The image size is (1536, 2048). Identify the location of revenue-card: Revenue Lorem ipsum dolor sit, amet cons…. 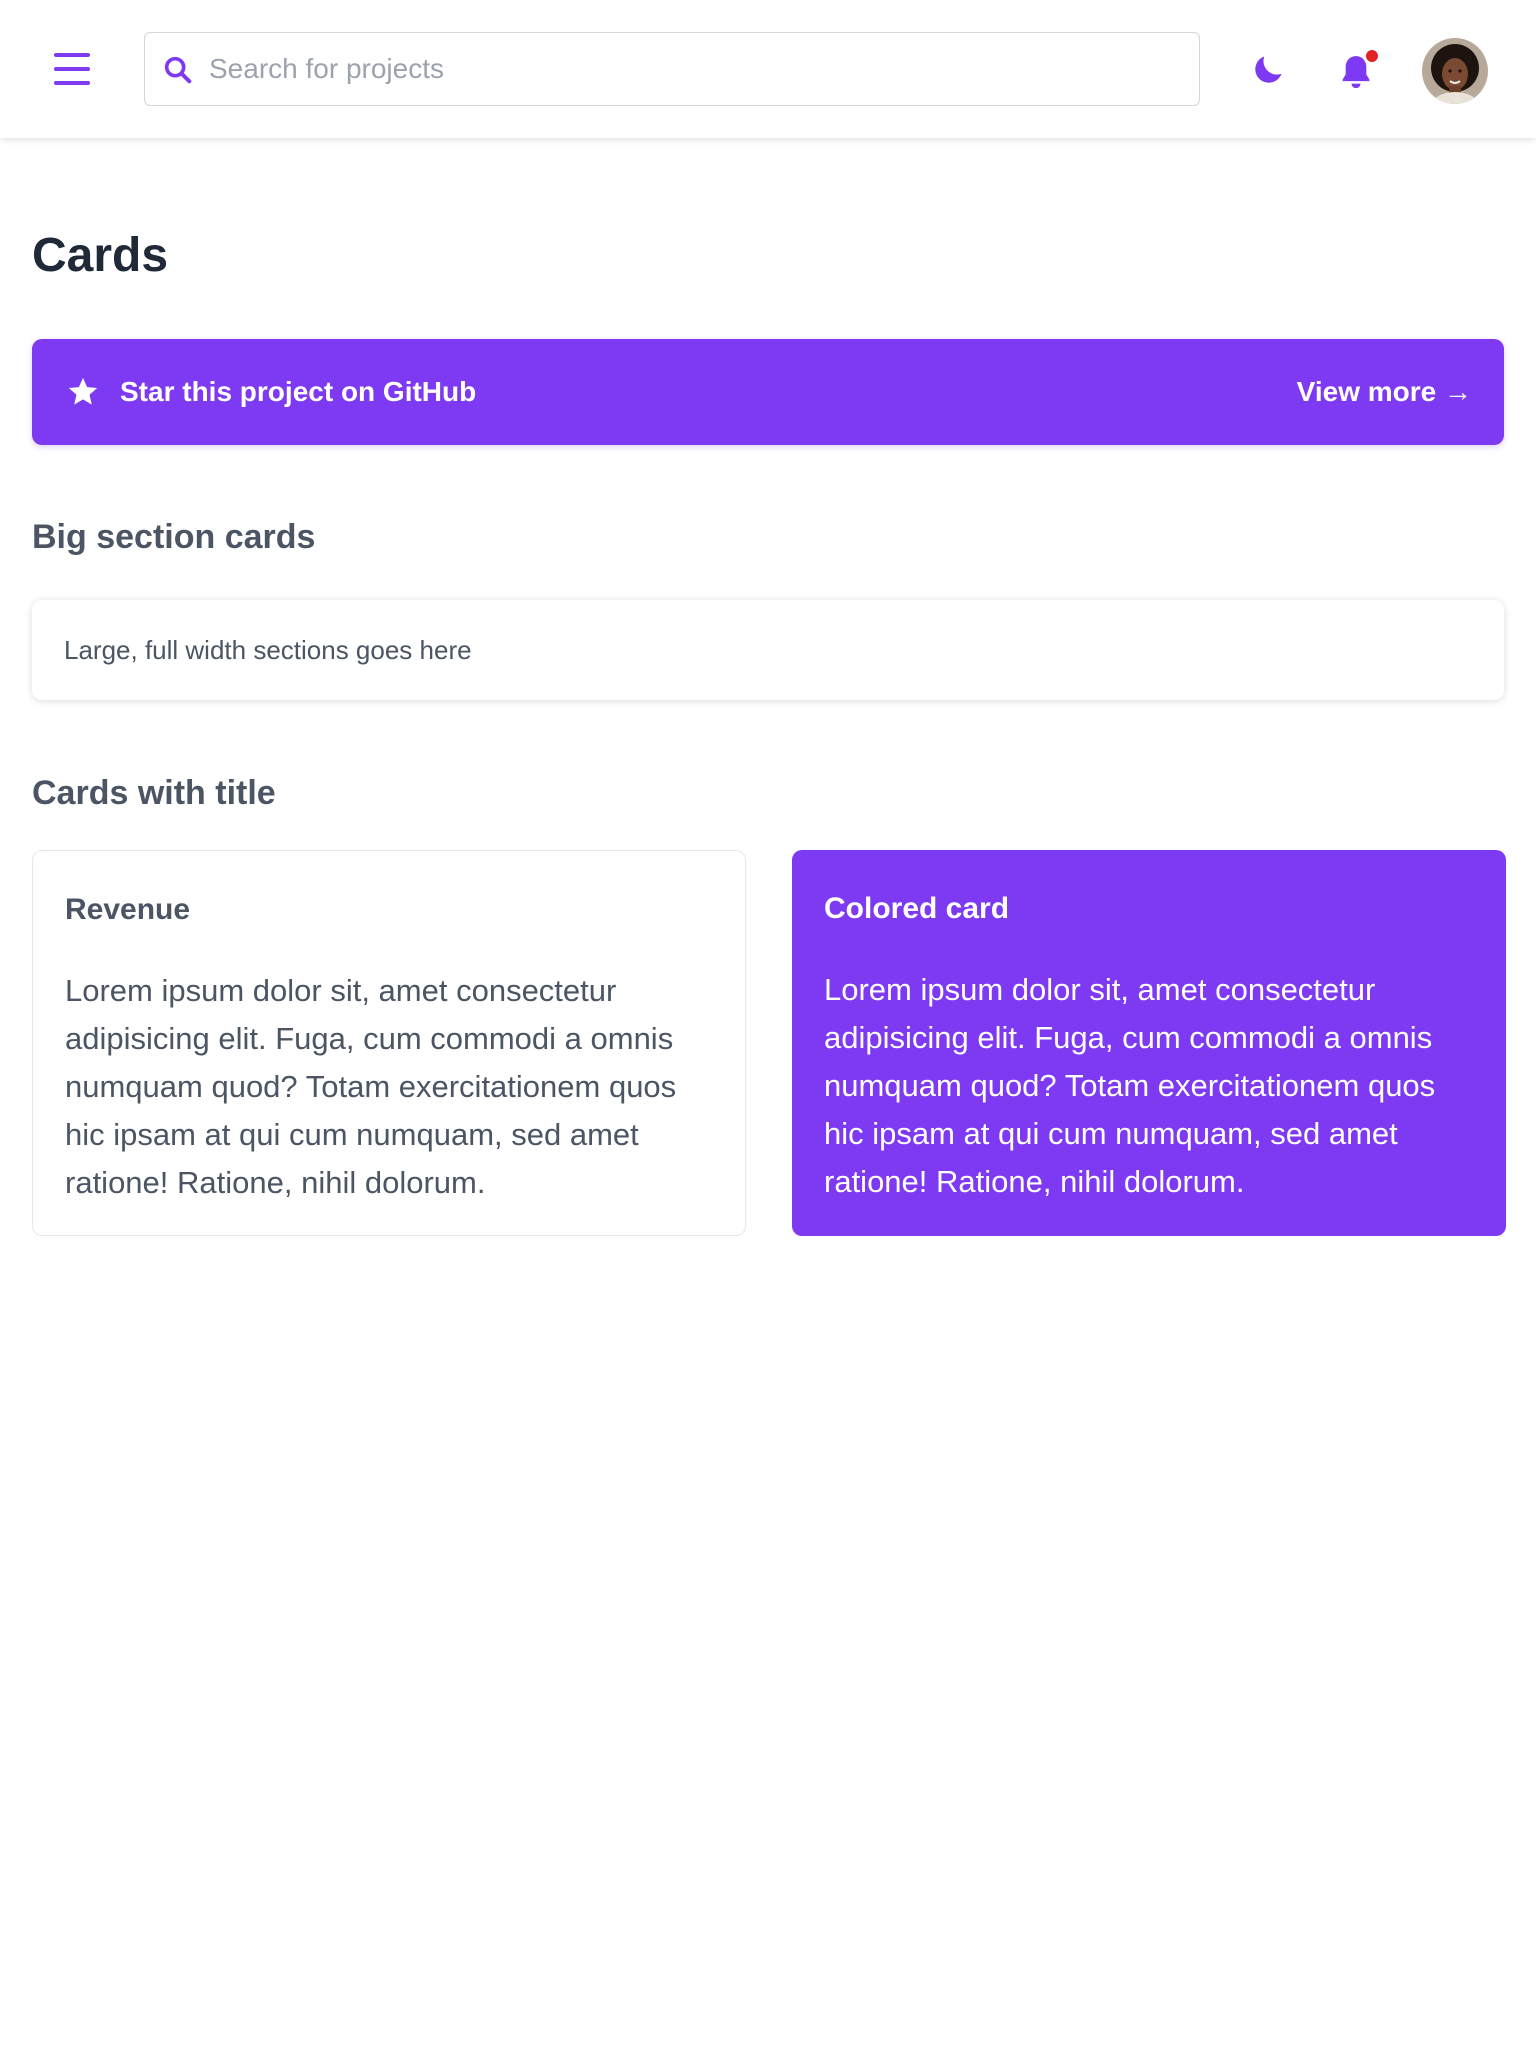
(389, 1043).